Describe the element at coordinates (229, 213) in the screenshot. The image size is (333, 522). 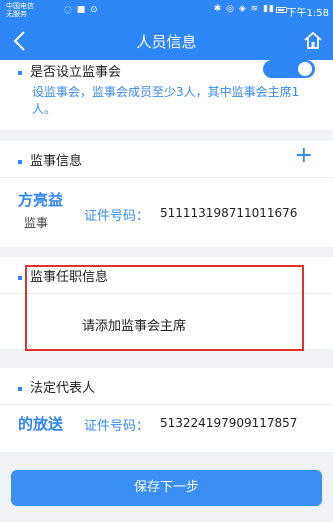
I see `supervisor-id-number: 511113198711011676` at that location.